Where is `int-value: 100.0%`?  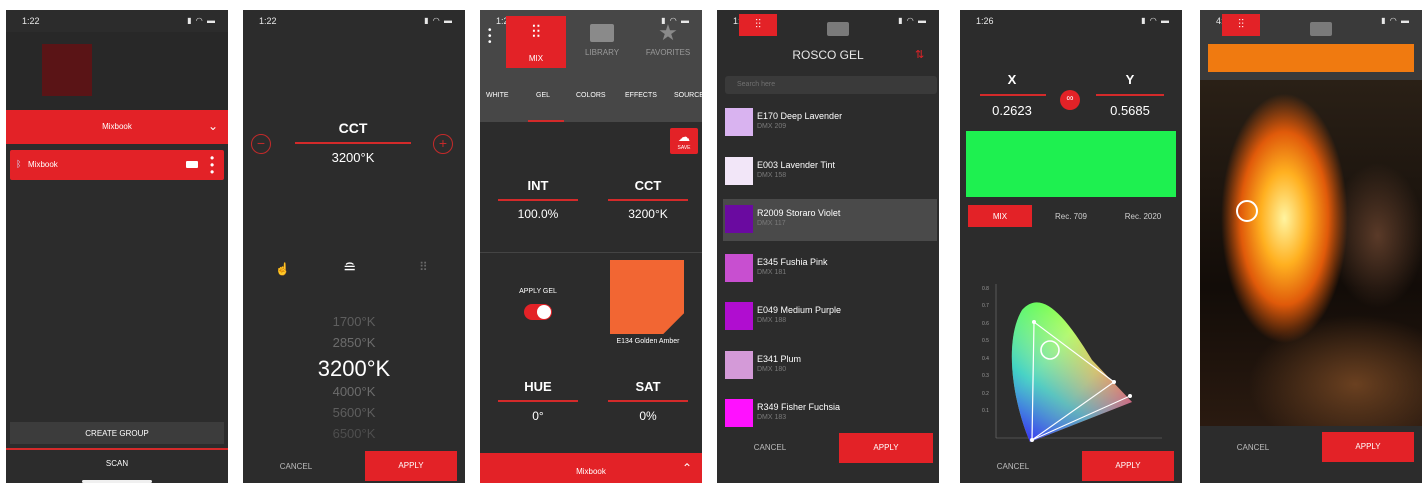
int-value: 100.0% is located at coordinates (538, 214).